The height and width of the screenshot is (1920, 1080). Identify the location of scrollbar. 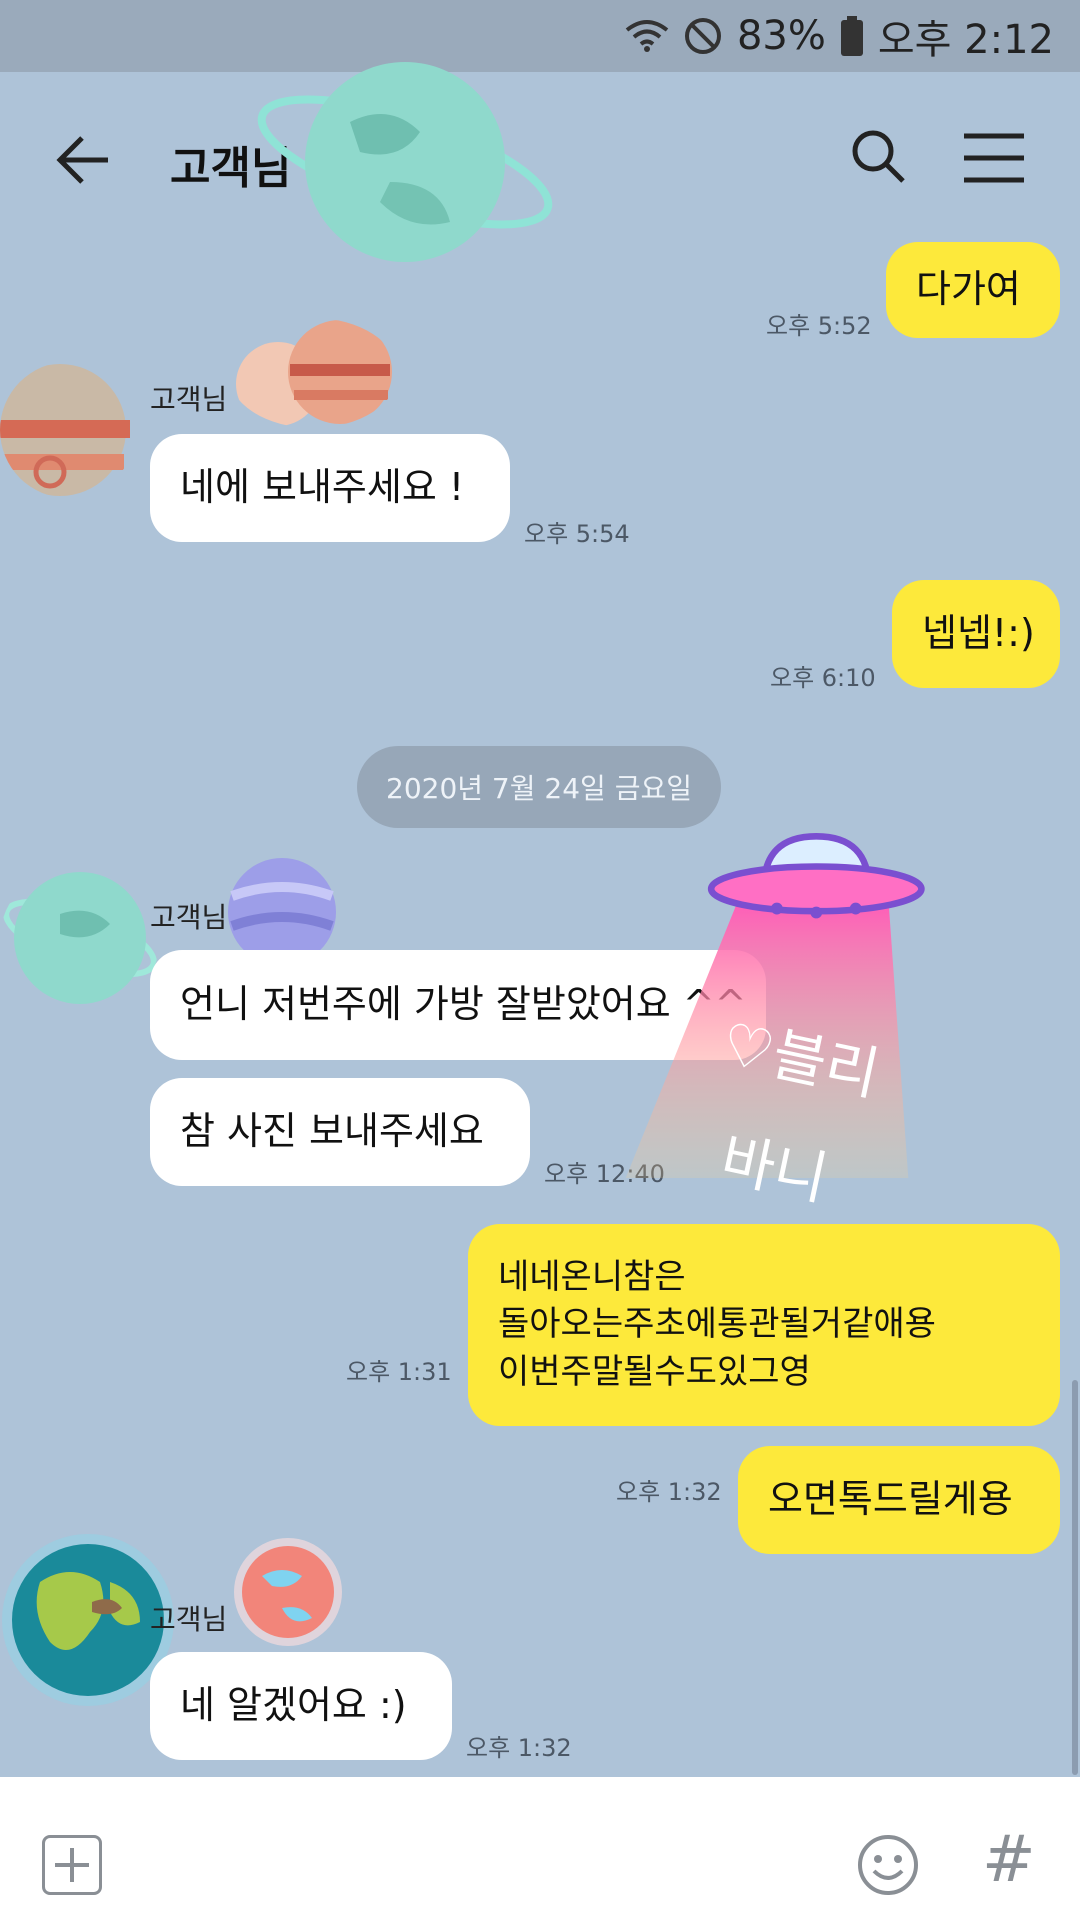
(1075, 1577).